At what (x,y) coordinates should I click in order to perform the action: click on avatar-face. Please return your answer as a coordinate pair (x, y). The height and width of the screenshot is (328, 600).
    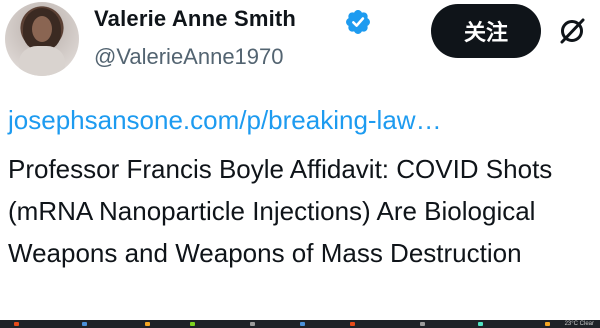
    Looking at the image, I should click on (42, 29).